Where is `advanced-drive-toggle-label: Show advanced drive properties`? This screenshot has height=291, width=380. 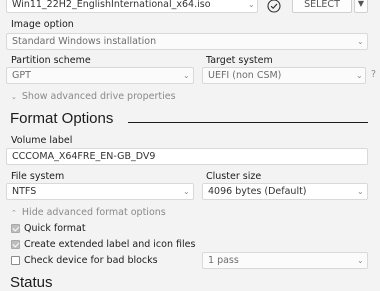 advanced-drive-toggle-label: Show advanced drive properties is located at coordinates (98, 96).